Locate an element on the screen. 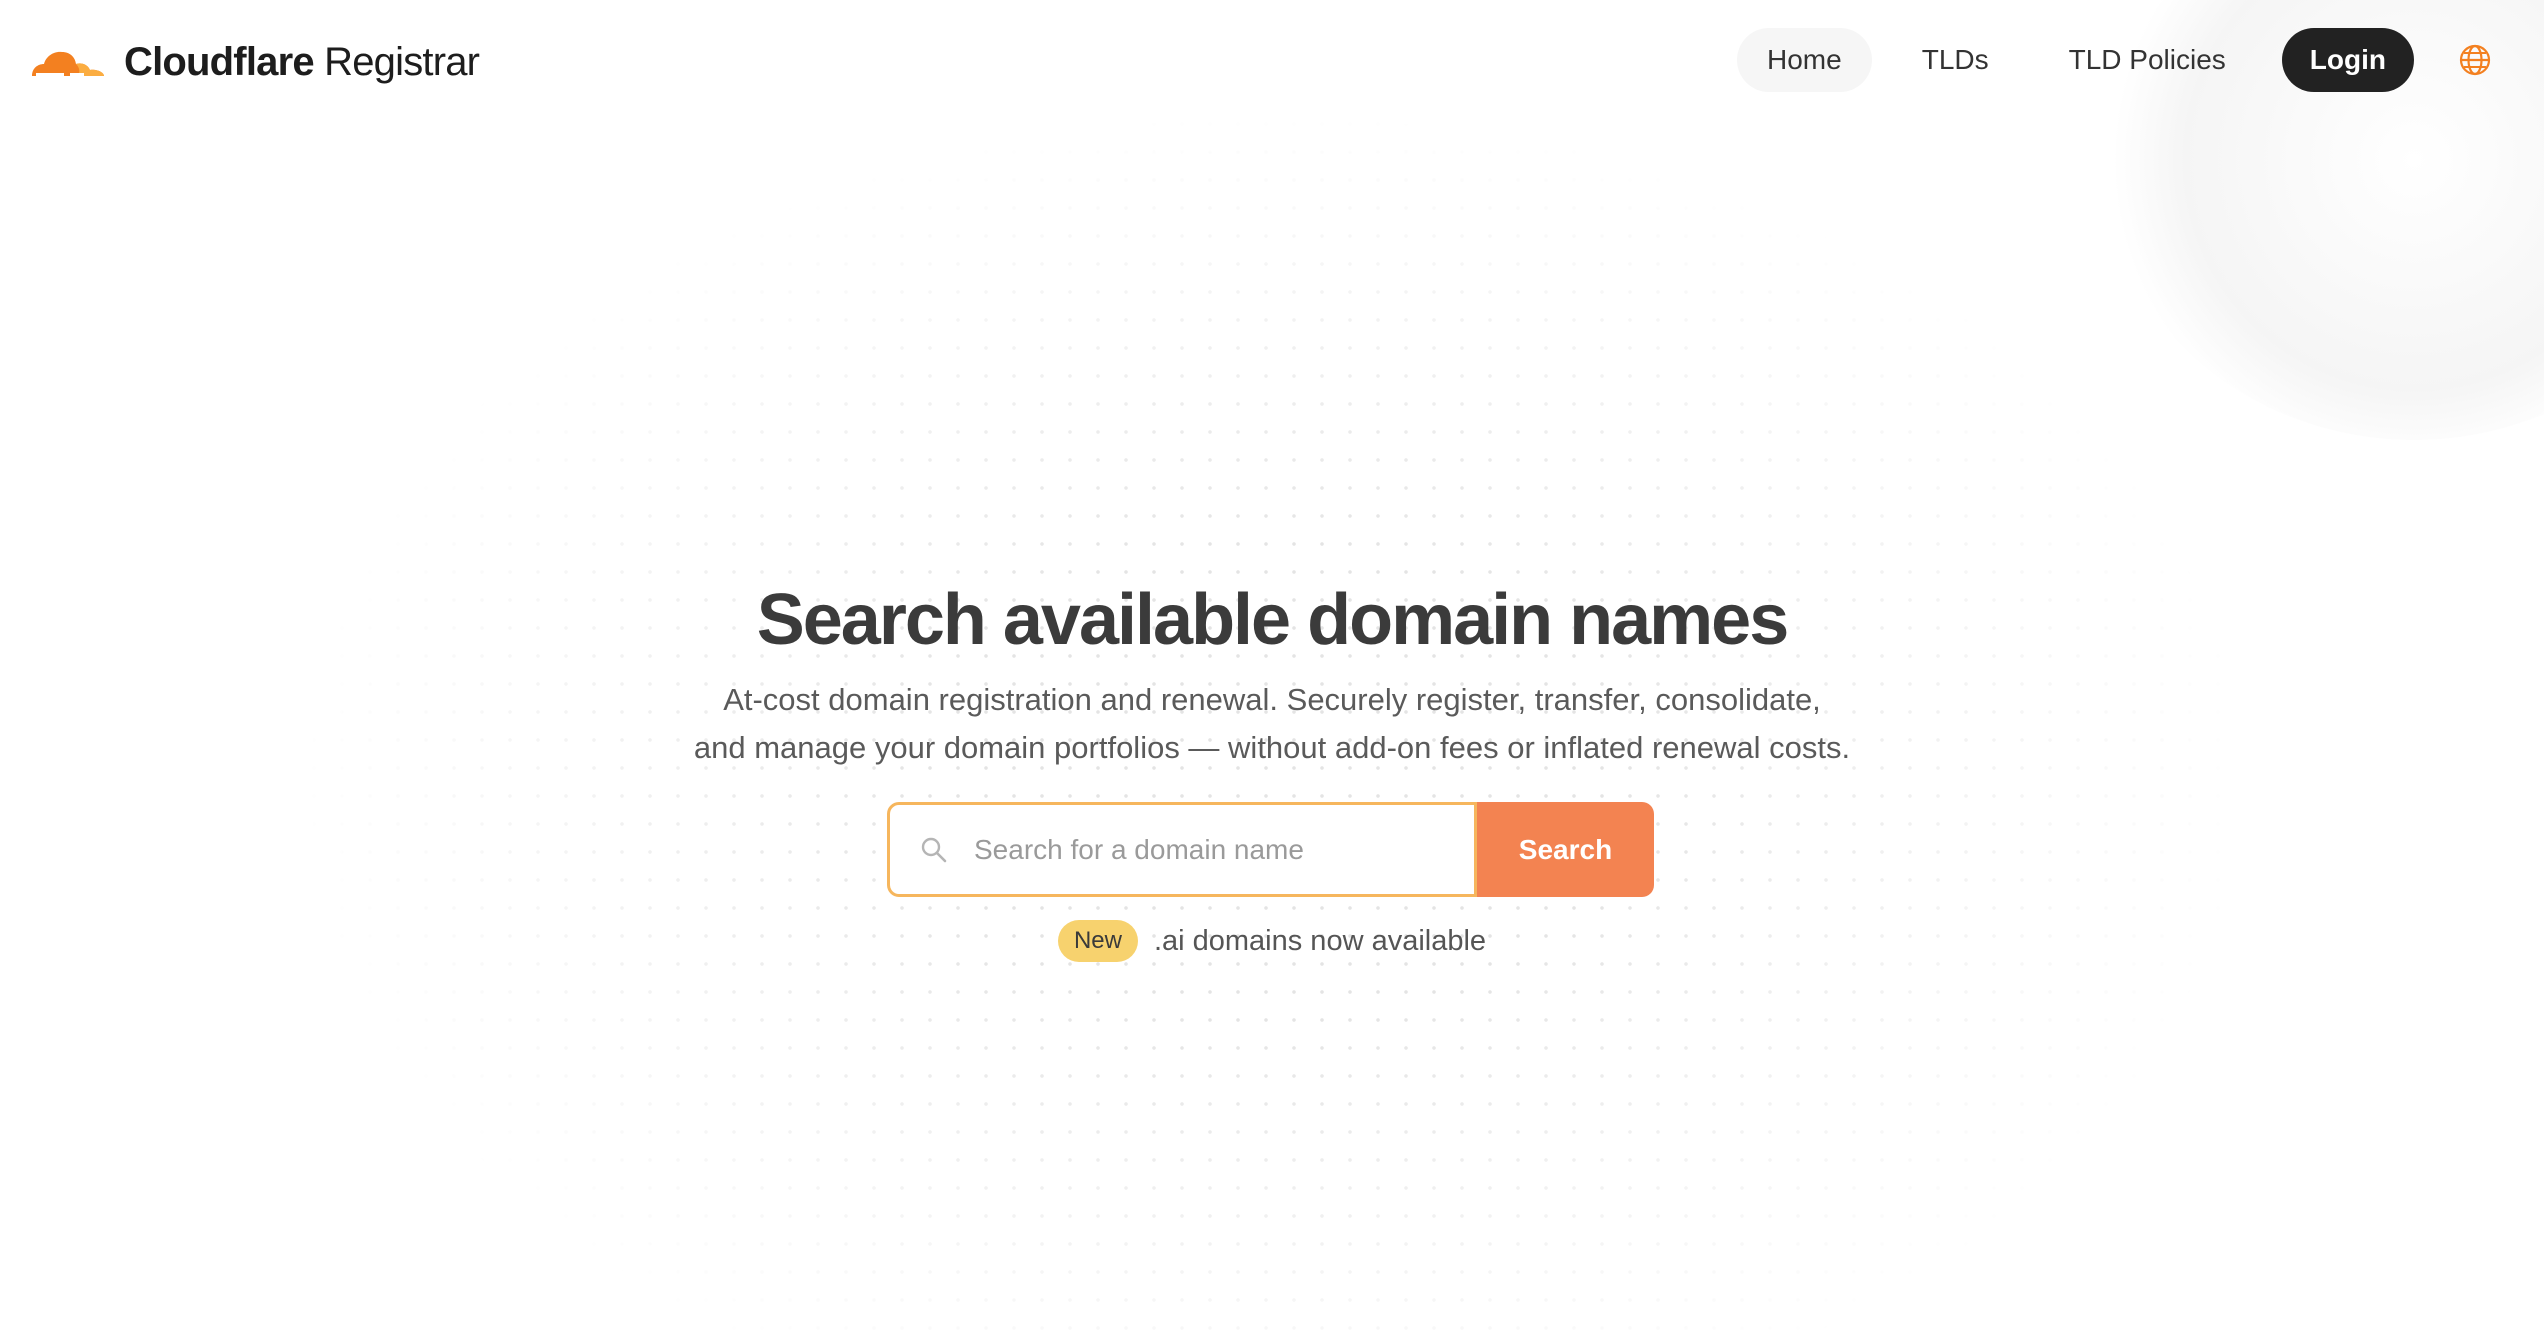 The width and height of the screenshot is (2544, 1332). new-badge: New is located at coordinates (1097, 941).